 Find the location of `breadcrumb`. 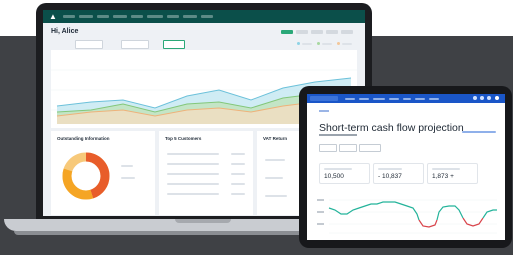

breadcrumb is located at coordinates (324, 111).